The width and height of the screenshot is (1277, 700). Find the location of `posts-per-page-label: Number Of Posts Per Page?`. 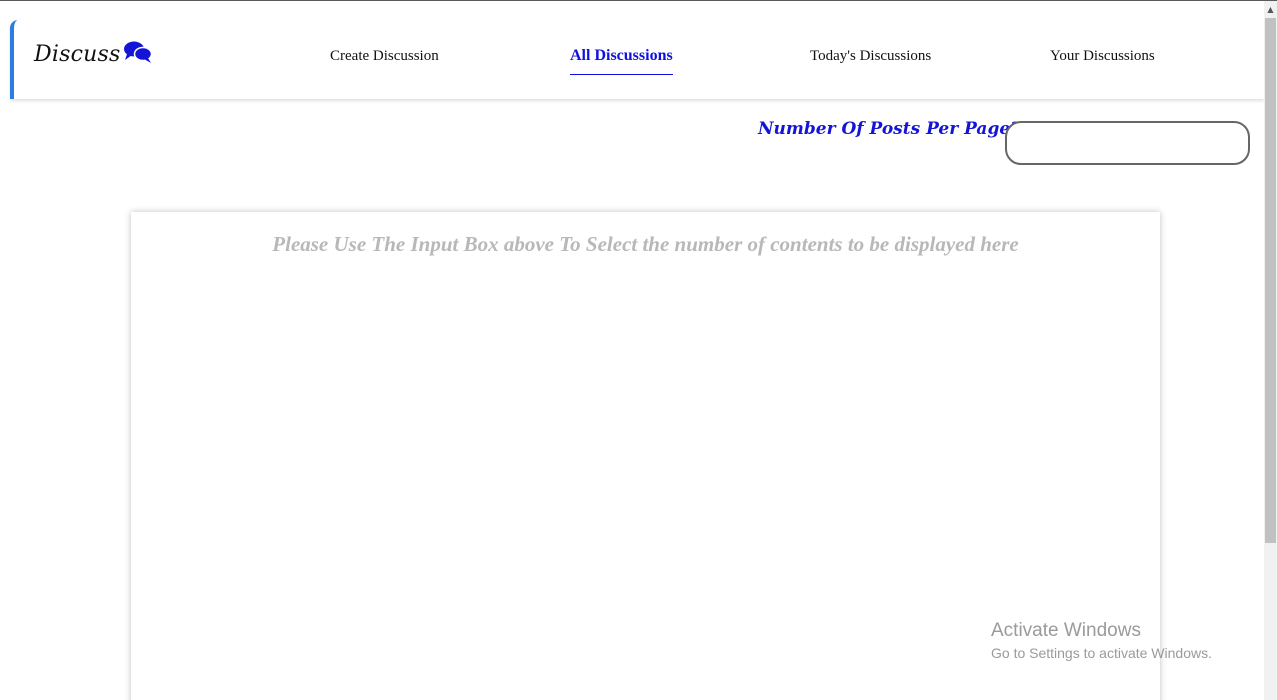

posts-per-page-label: Number Of Posts Per Page? is located at coordinates (889, 129).